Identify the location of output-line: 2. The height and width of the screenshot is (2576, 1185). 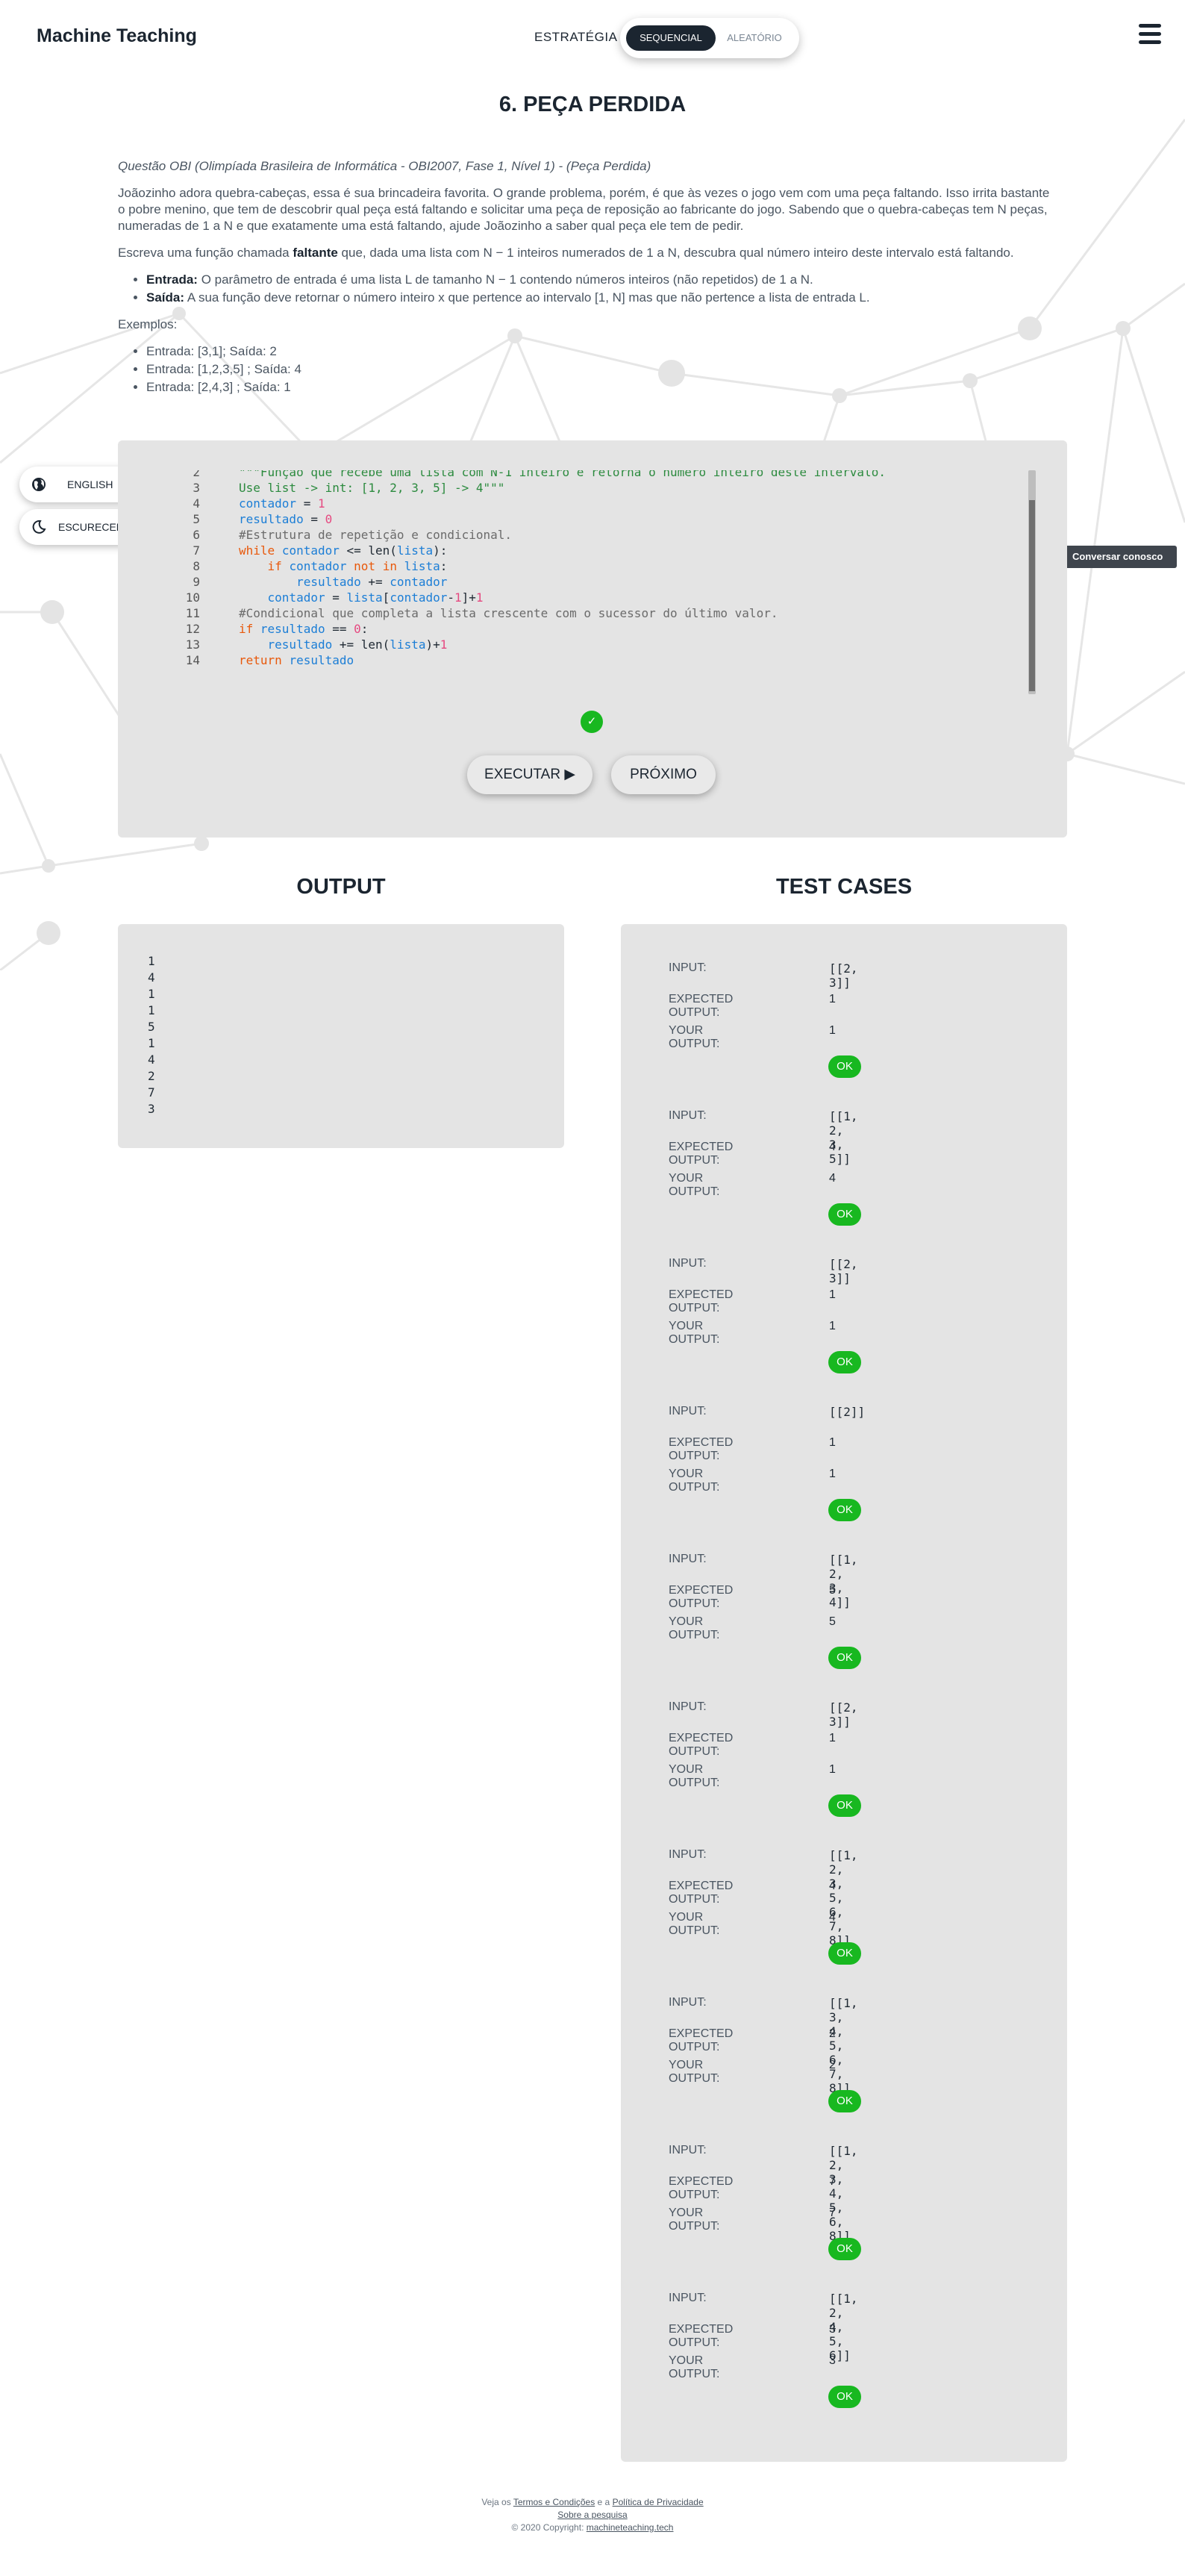
(152, 1076).